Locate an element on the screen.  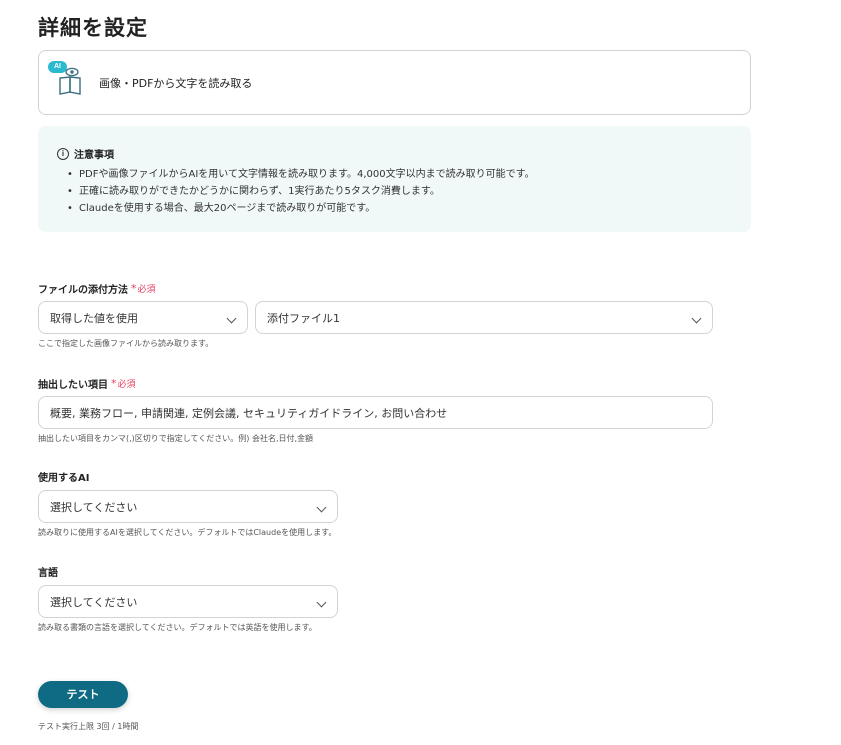
language-label: 言語 is located at coordinates (48, 573).